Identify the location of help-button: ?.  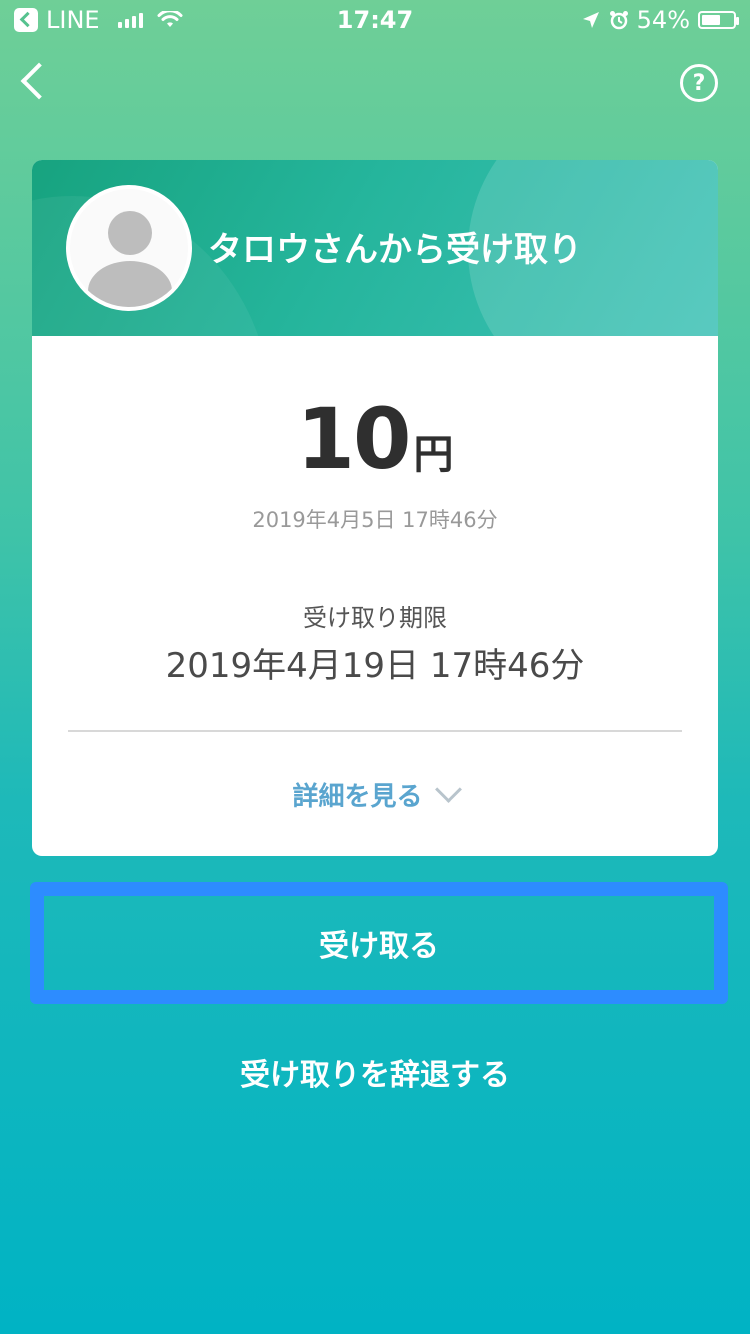
(699, 83).